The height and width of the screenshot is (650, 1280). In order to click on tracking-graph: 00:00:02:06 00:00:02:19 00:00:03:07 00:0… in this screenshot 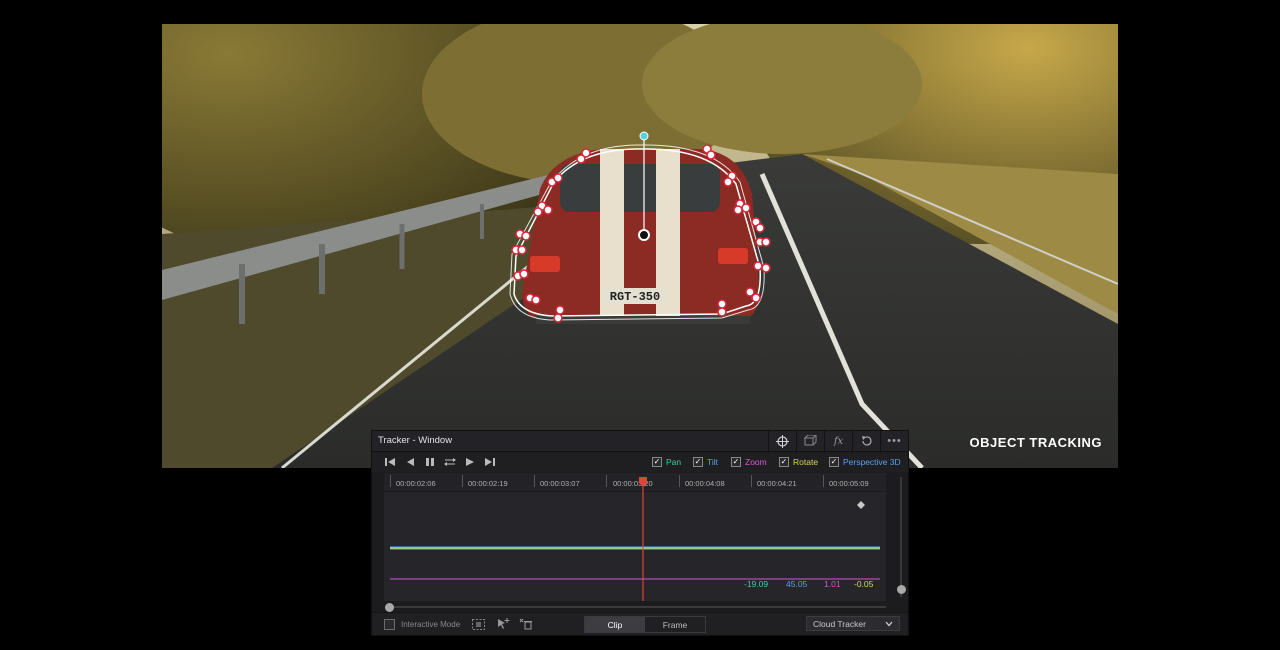, I will do `click(635, 537)`.